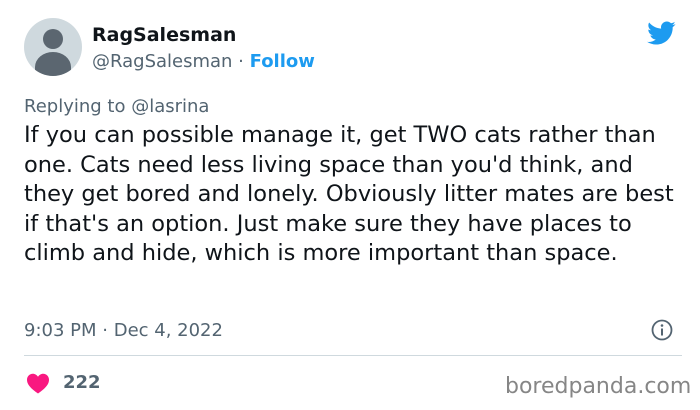  Describe the element at coordinates (170, 106) in the screenshot. I see `reply-mention-link: @lasrina` at that location.